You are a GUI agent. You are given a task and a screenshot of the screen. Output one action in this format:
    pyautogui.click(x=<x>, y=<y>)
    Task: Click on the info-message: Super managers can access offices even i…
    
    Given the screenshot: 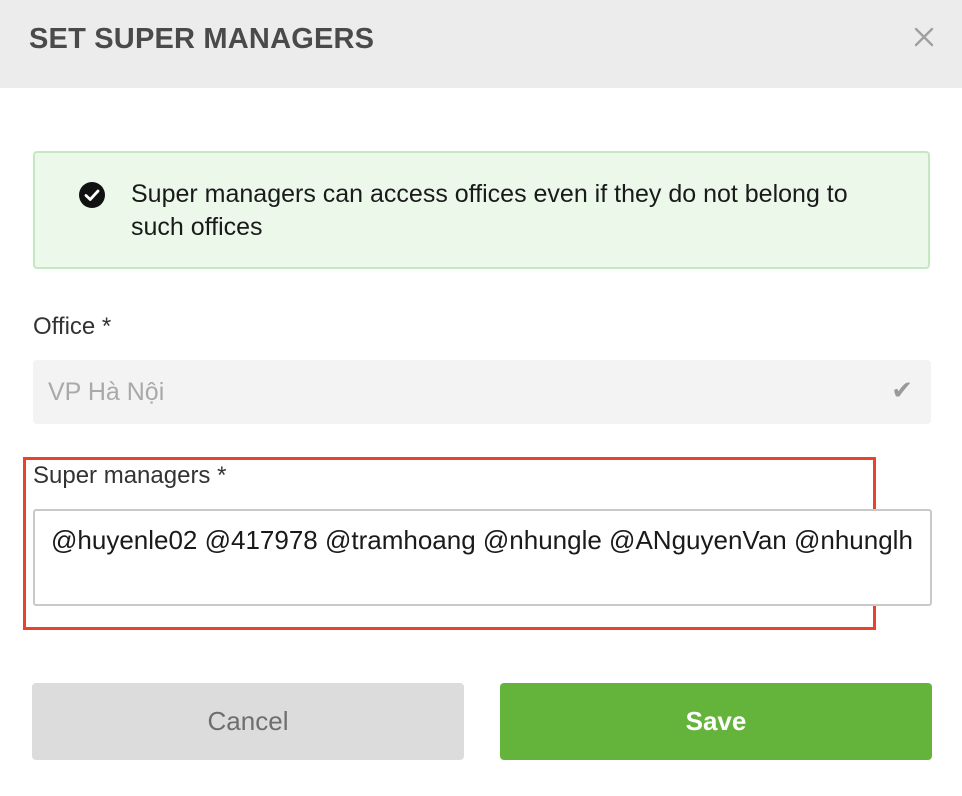 What is the action you would take?
    pyautogui.click(x=489, y=210)
    